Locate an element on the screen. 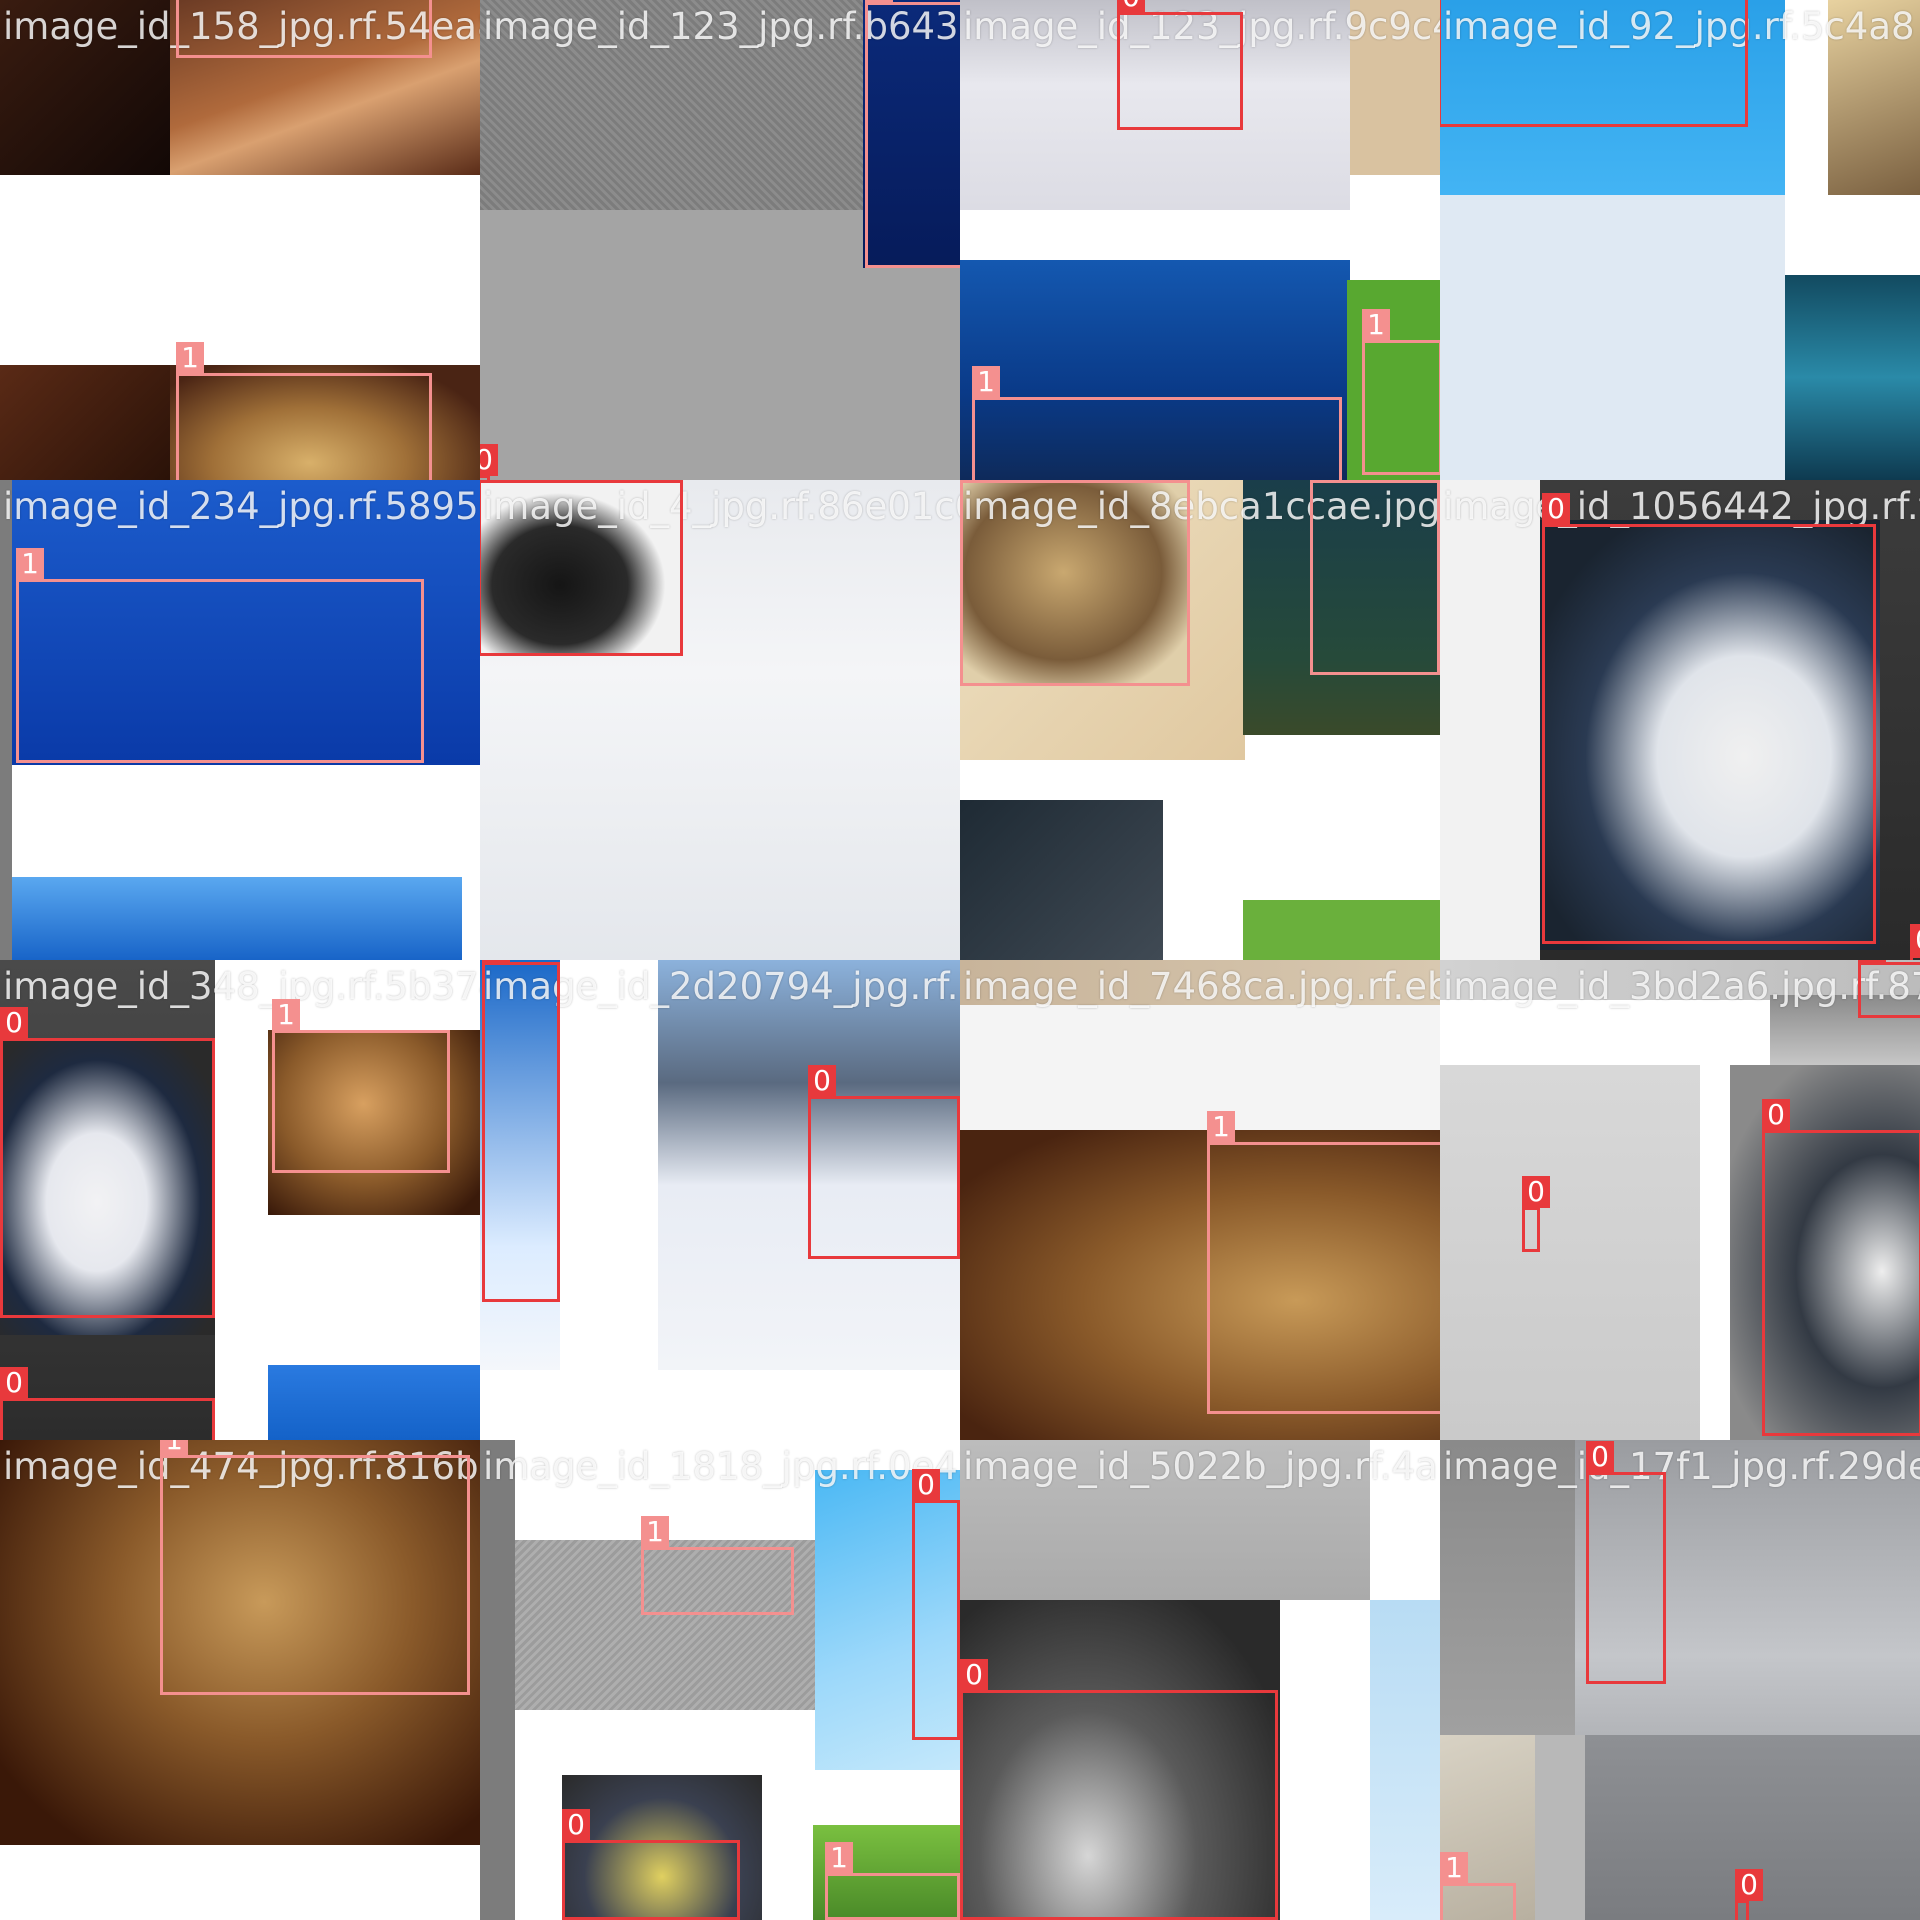  mosaic-tile: image_id_3bd2a6.jpg.rf.872dfe000 is located at coordinates (1680, 1200).